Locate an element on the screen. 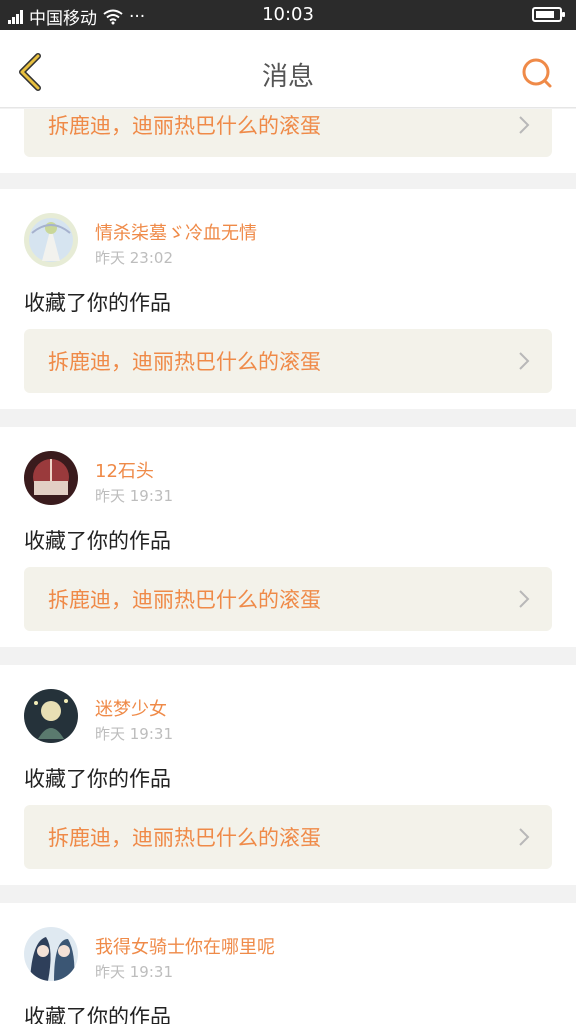 This screenshot has height=1024, width=576. username: 情杀柒墓ゞ冷血无情 is located at coordinates (176, 232).